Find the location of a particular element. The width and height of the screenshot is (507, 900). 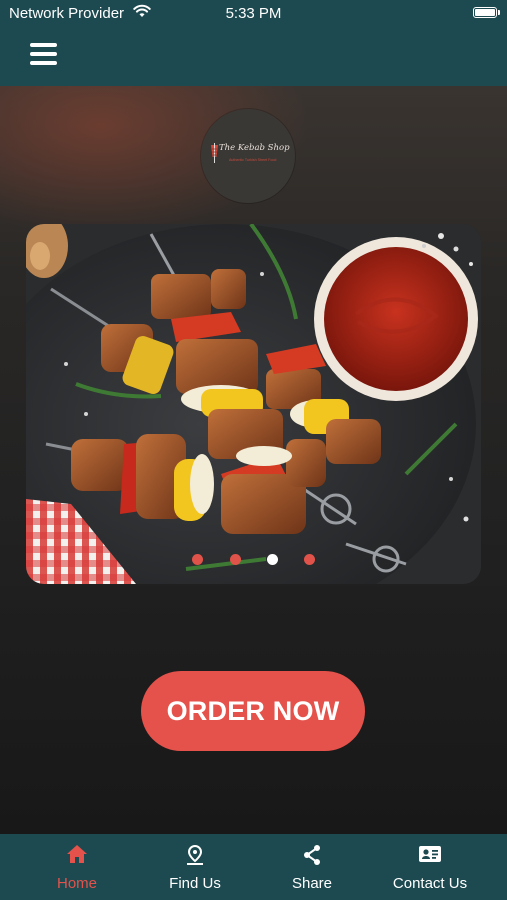

app-header: Network Provider 5:33 PM is located at coordinates (253, 43).